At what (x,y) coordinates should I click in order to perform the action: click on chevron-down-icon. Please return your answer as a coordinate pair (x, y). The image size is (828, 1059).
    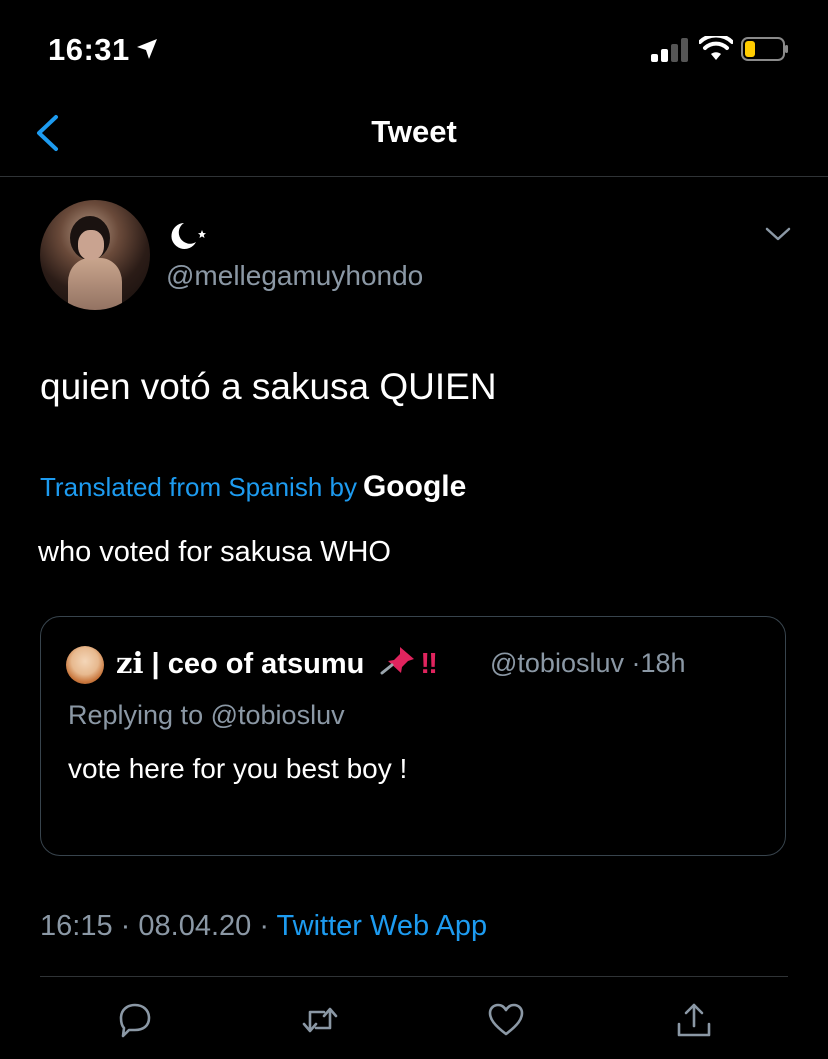
    Looking at the image, I should click on (778, 234).